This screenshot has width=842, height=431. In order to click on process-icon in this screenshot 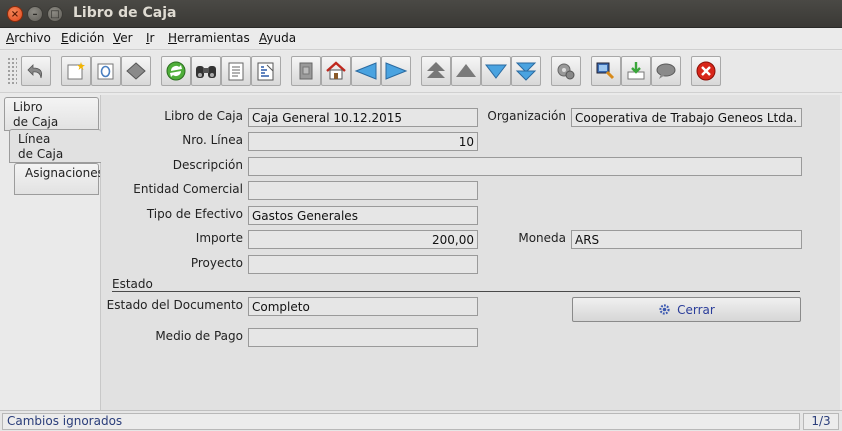, I will do `click(566, 71)`.